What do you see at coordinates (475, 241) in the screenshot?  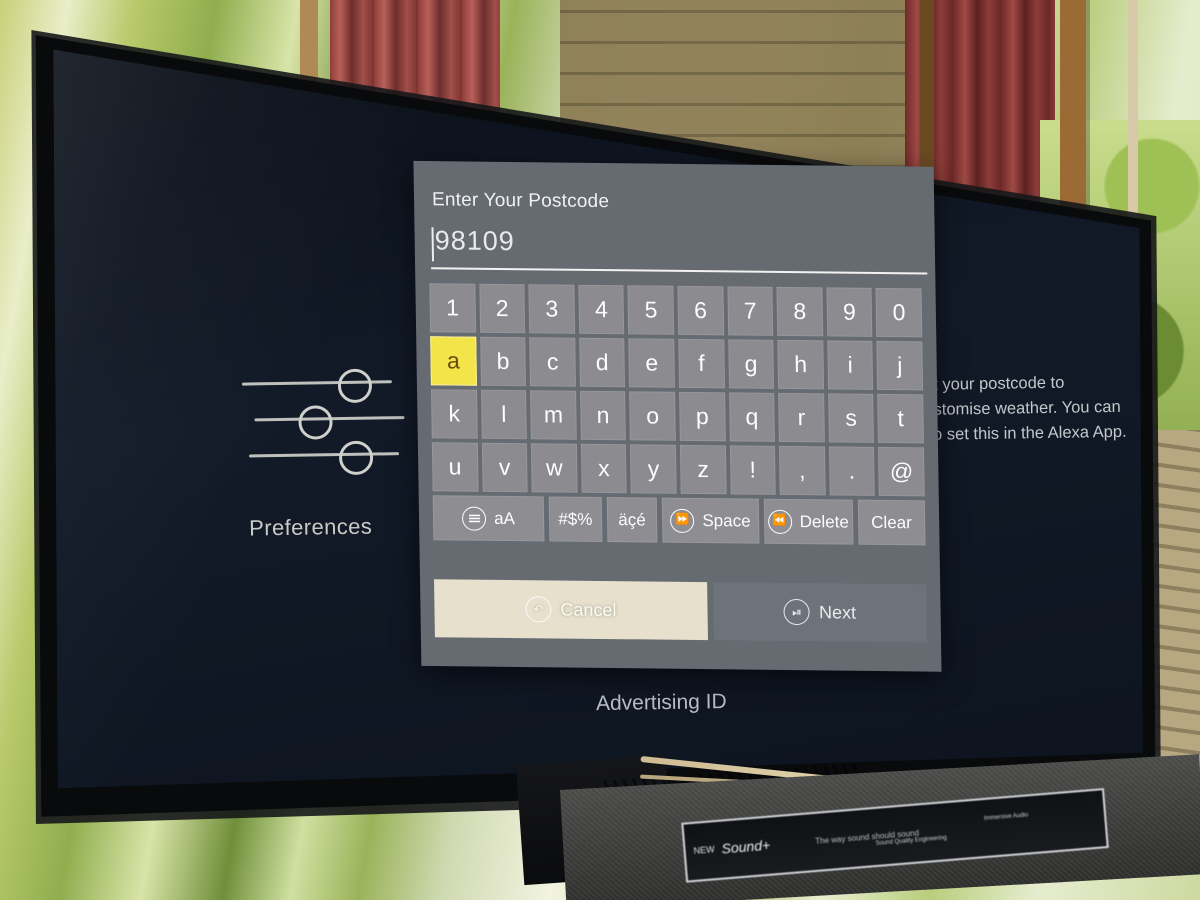 I see `postcode-input-value: 98109` at bounding box center [475, 241].